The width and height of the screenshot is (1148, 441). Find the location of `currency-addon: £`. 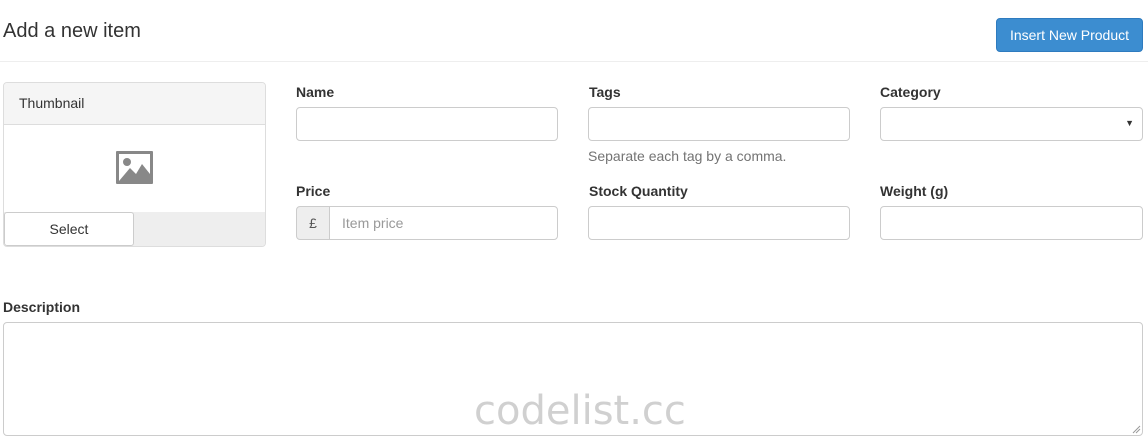

currency-addon: £ is located at coordinates (313, 223).